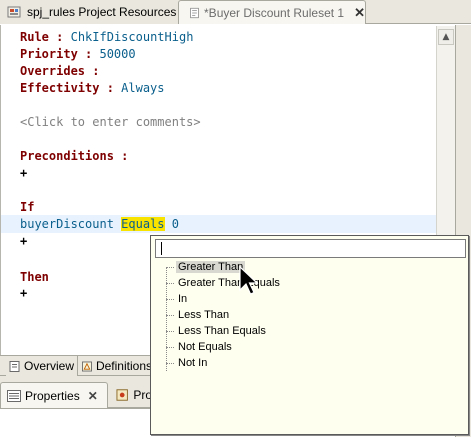  I want to click on tab-overview: Overview, so click(42, 366).